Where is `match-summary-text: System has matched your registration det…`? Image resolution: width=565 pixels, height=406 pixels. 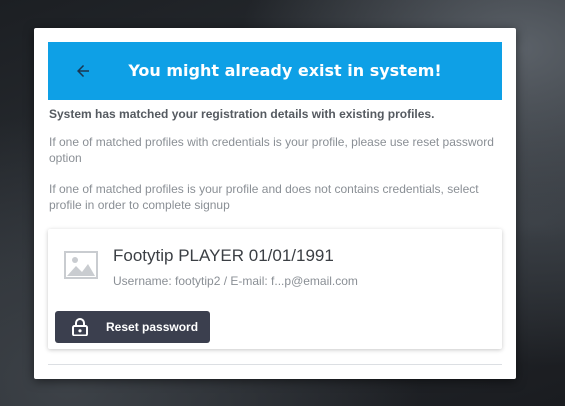
match-summary-text: System has matched your registration det… is located at coordinates (242, 114).